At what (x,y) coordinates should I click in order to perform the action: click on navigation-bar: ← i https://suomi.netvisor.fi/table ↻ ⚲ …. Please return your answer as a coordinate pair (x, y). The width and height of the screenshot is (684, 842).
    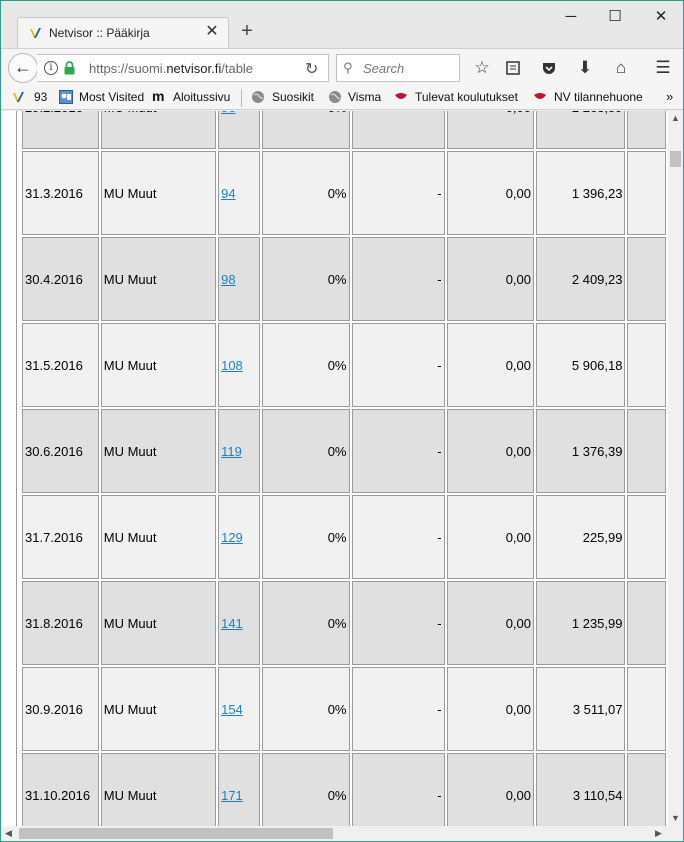
    Looking at the image, I should click on (342, 67).